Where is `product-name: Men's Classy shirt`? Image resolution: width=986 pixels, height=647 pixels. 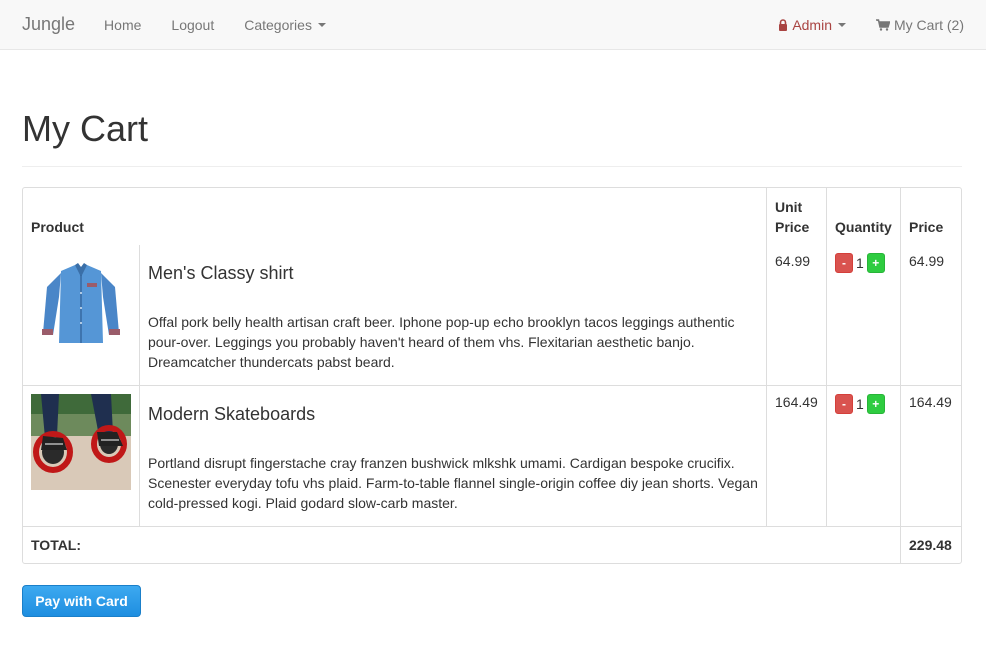 product-name: Men's Classy shirt is located at coordinates (453, 273).